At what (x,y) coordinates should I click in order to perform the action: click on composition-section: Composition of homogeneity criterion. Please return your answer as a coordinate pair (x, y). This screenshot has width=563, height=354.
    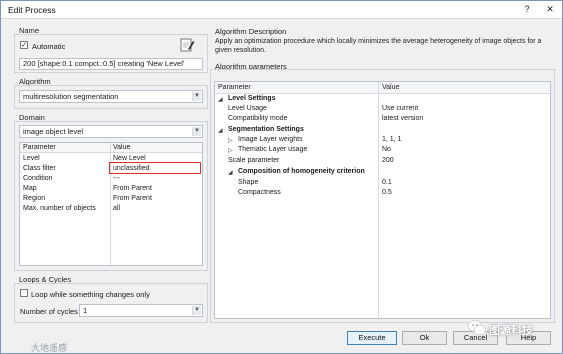
    Looking at the image, I should click on (301, 171).